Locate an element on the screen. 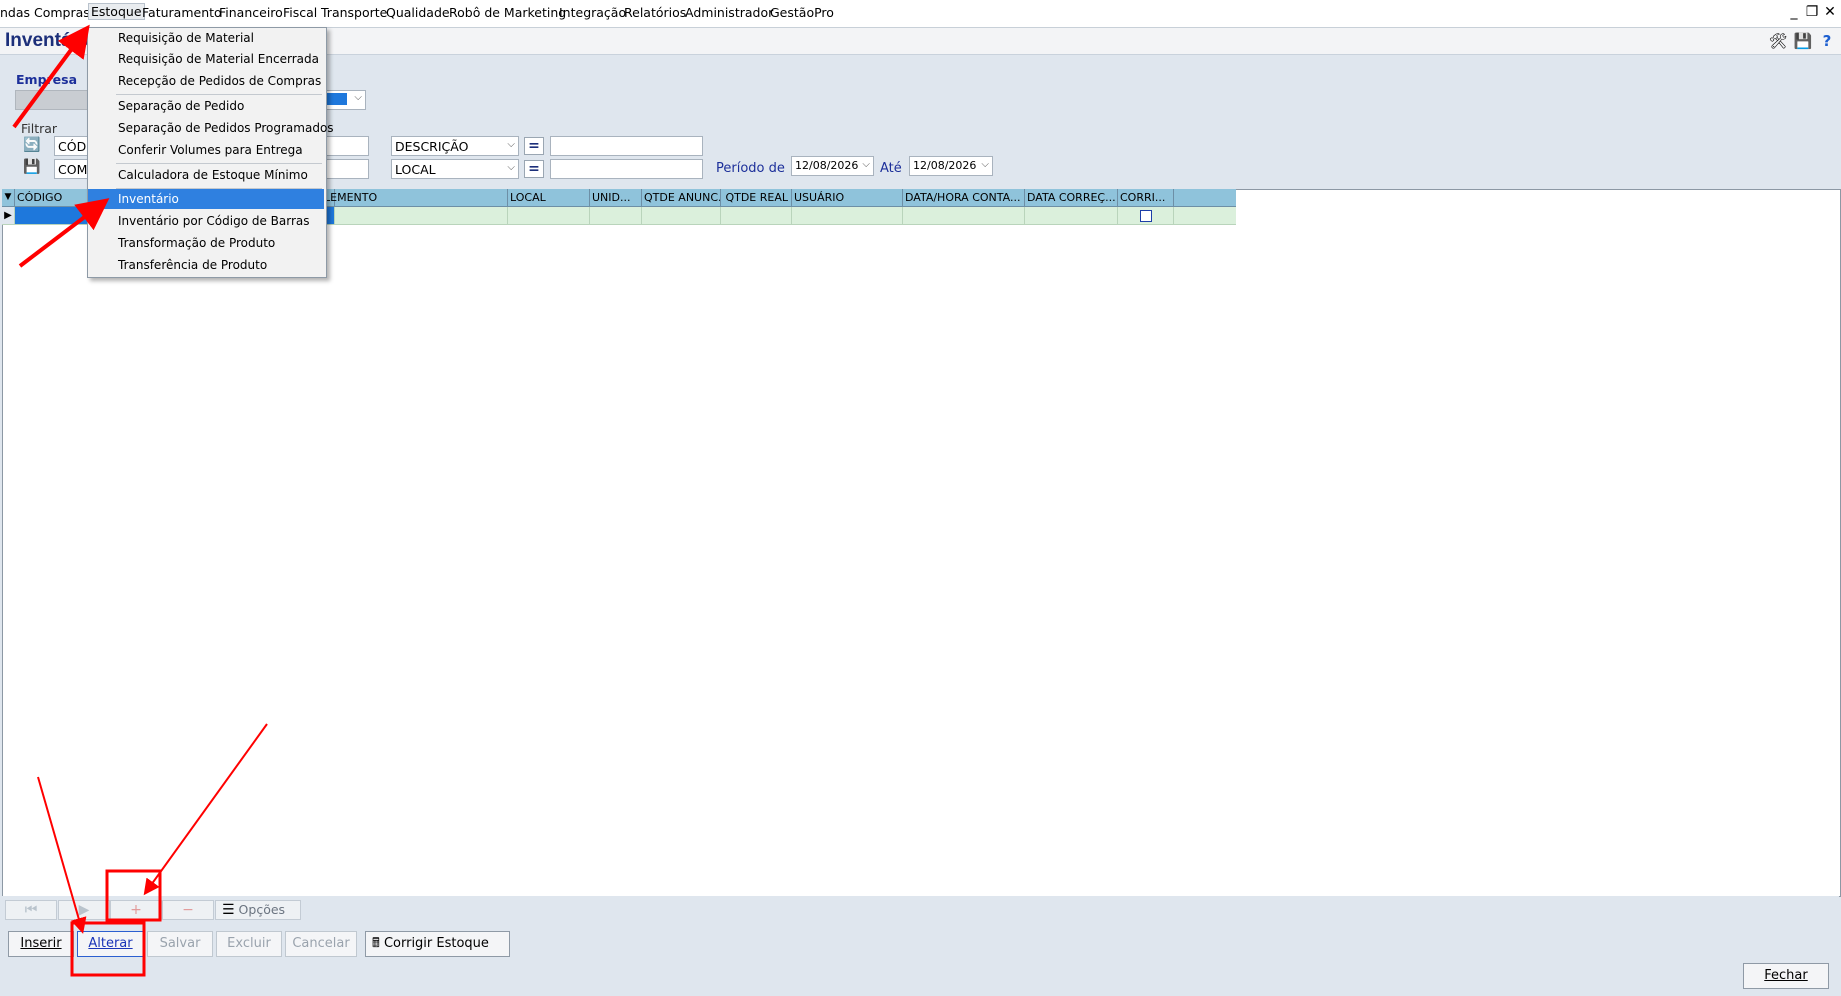  cell-usuario is located at coordinates (847, 215).